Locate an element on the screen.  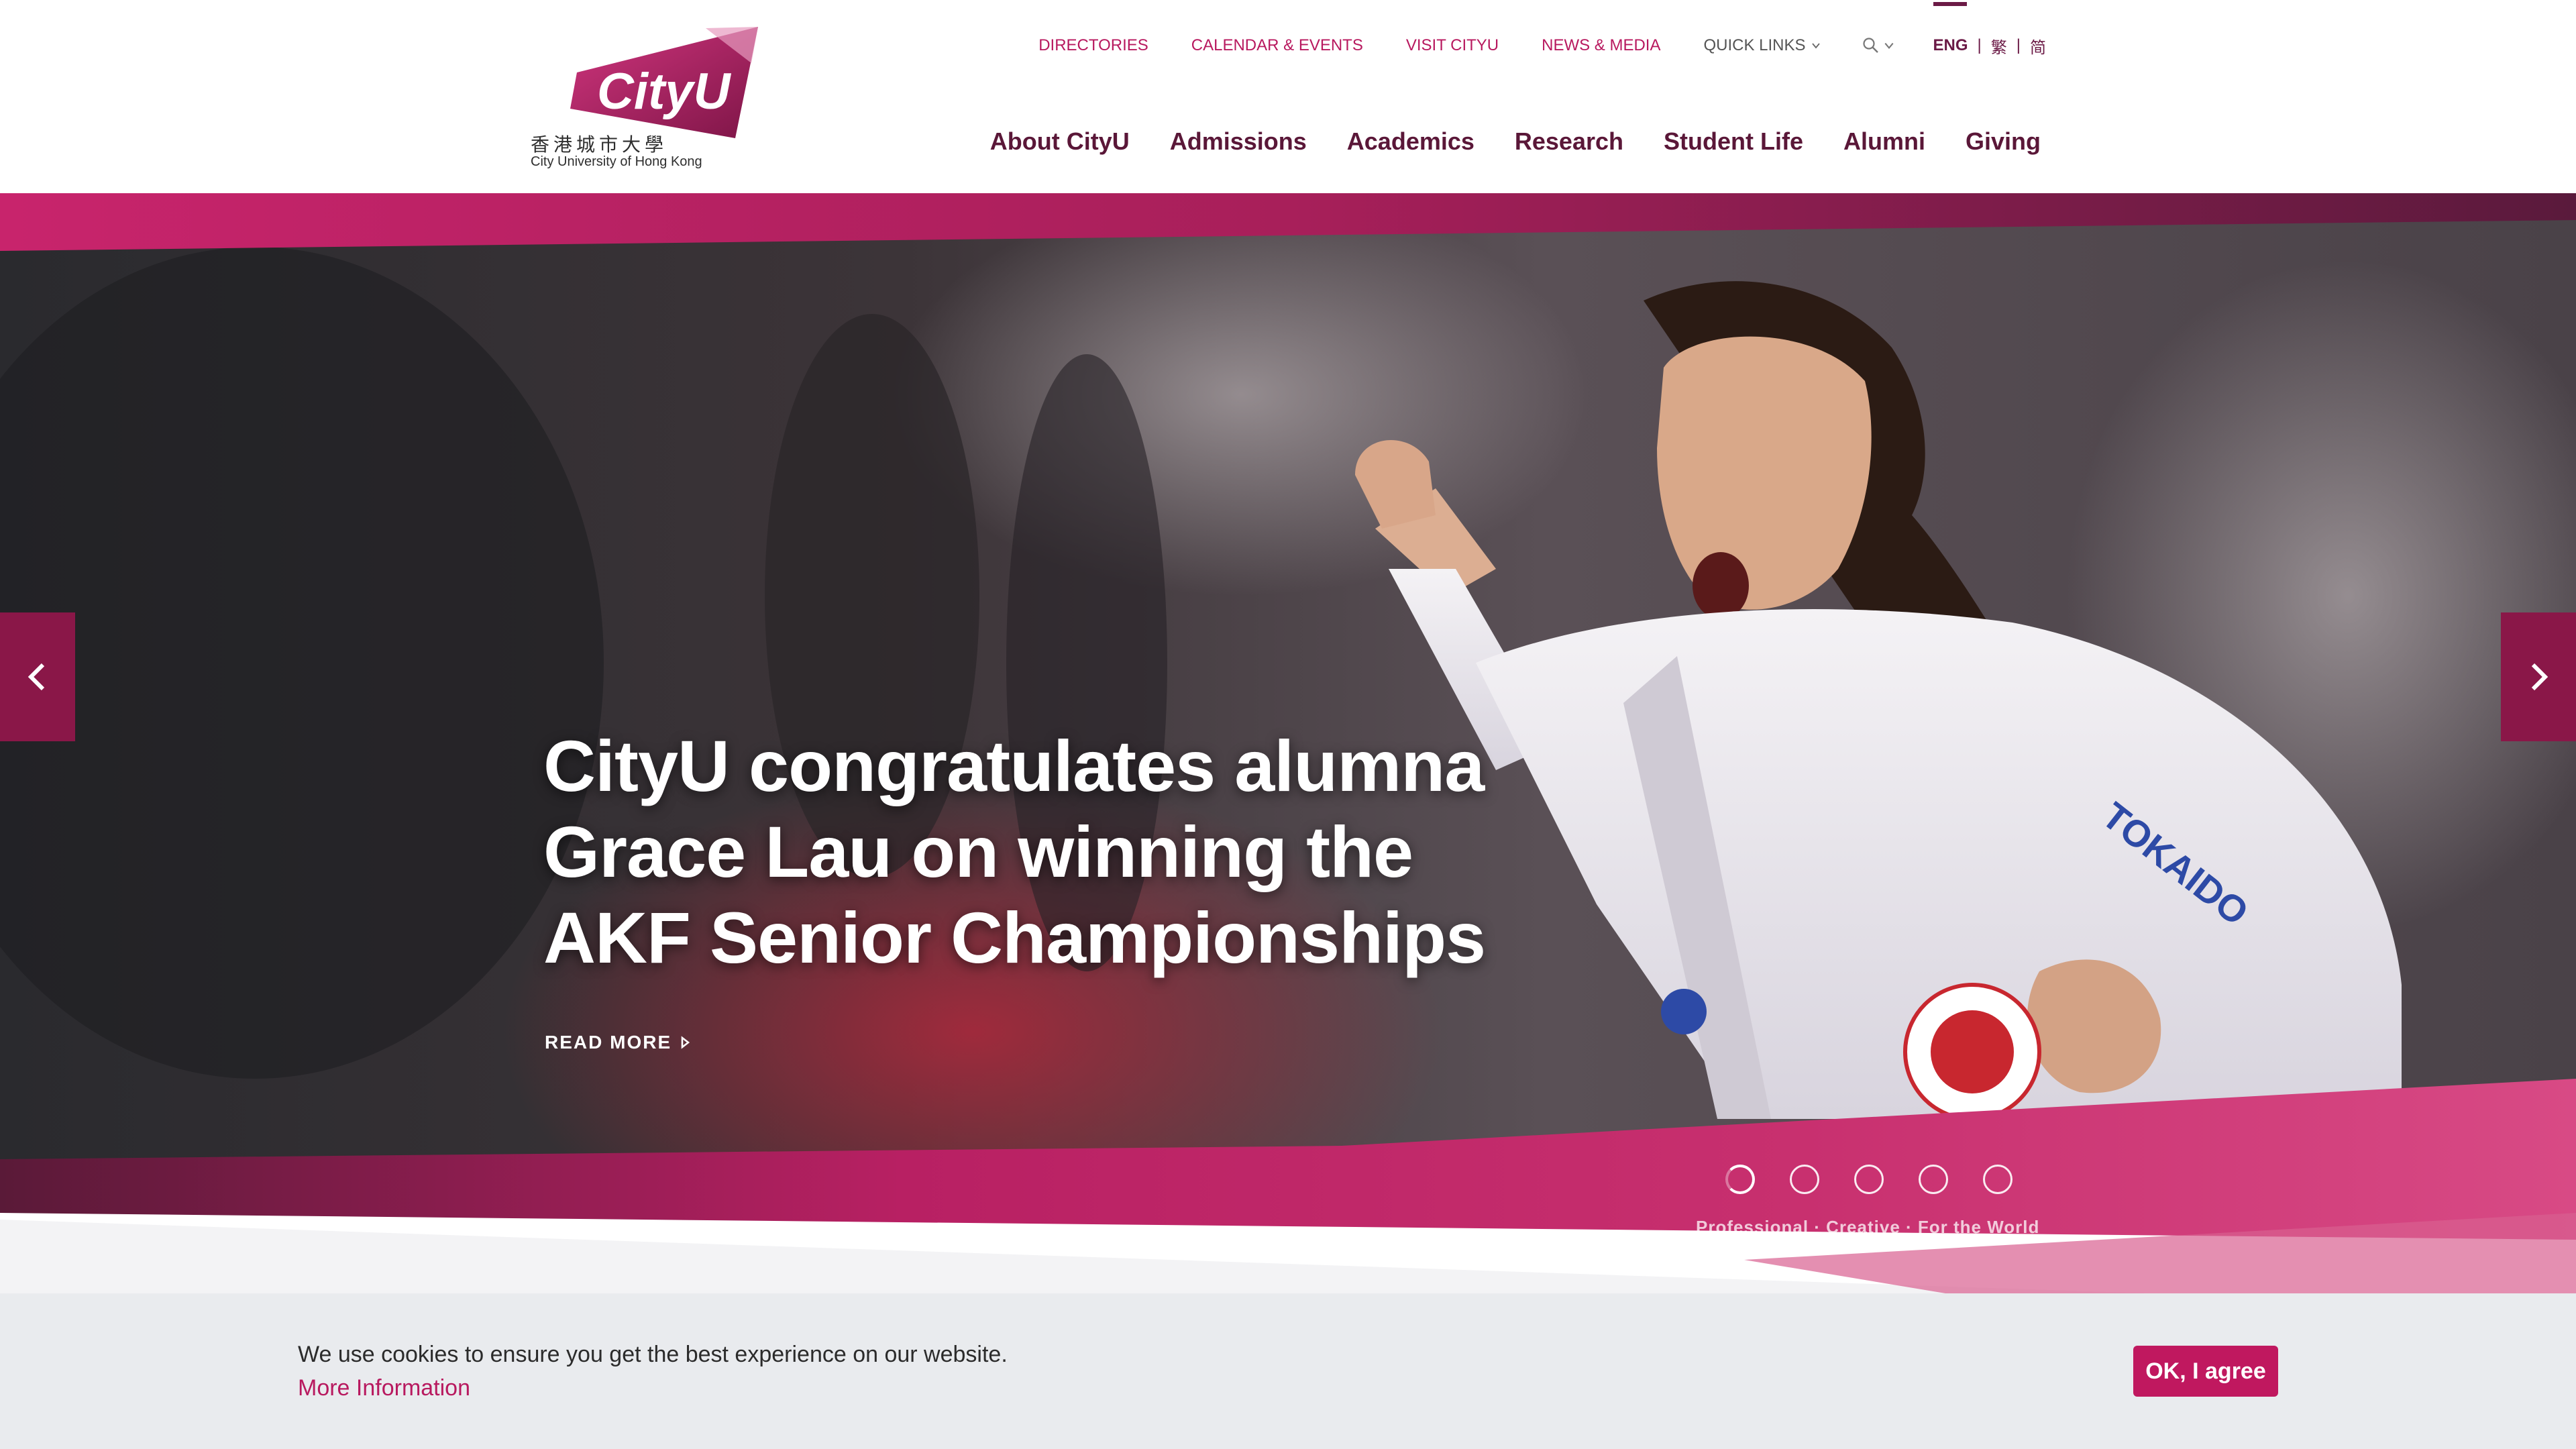
chevron-right-icon is located at coordinates (2539, 677).